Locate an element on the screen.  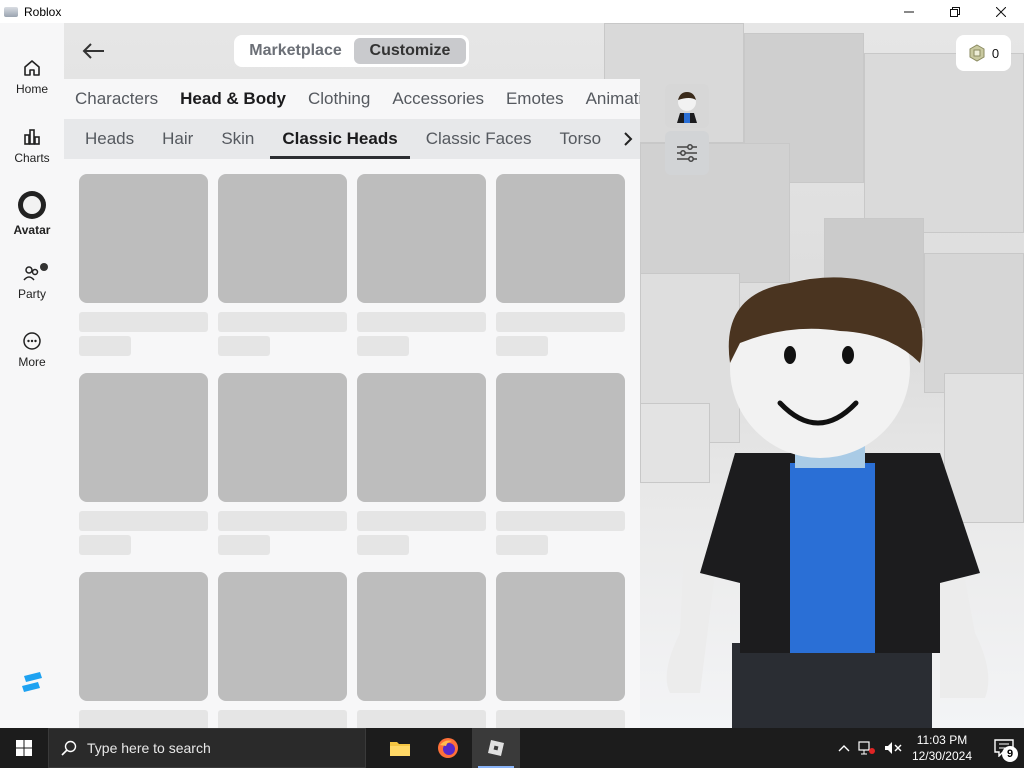
more-icon is located at coordinates (32, 341).